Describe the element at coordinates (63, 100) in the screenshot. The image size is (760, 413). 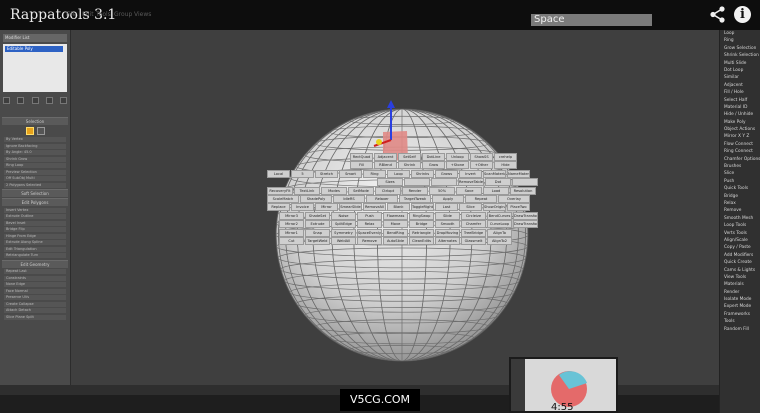
I see `configure-icon` at that location.